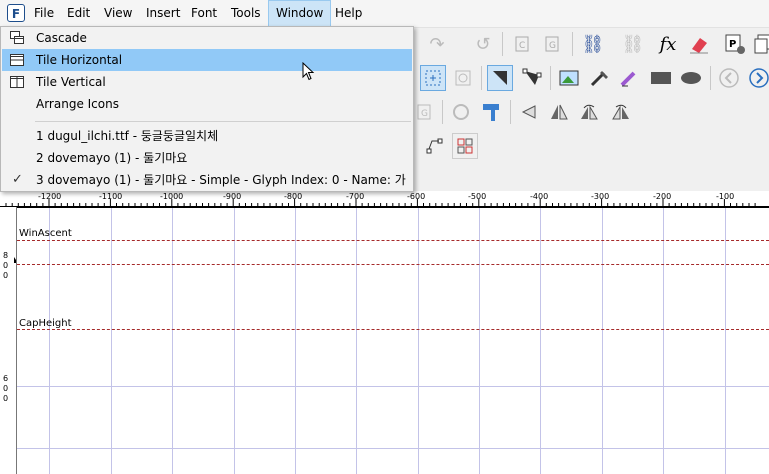 This screenshot has width=769, height=474. What do you see at coordinates (17, 179) in the screenshot?
I see `checkmark-icon: ✓` at bounding box center [17, 179].